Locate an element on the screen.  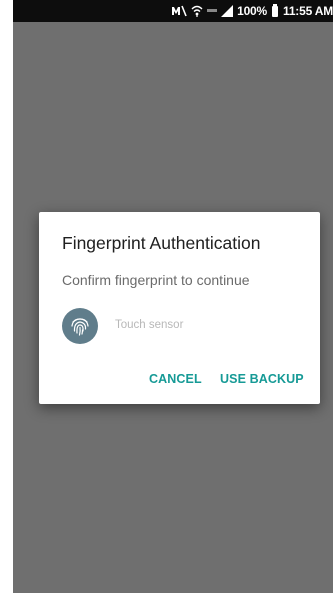
fingerprint-icon is located at coordinates (80, 326).